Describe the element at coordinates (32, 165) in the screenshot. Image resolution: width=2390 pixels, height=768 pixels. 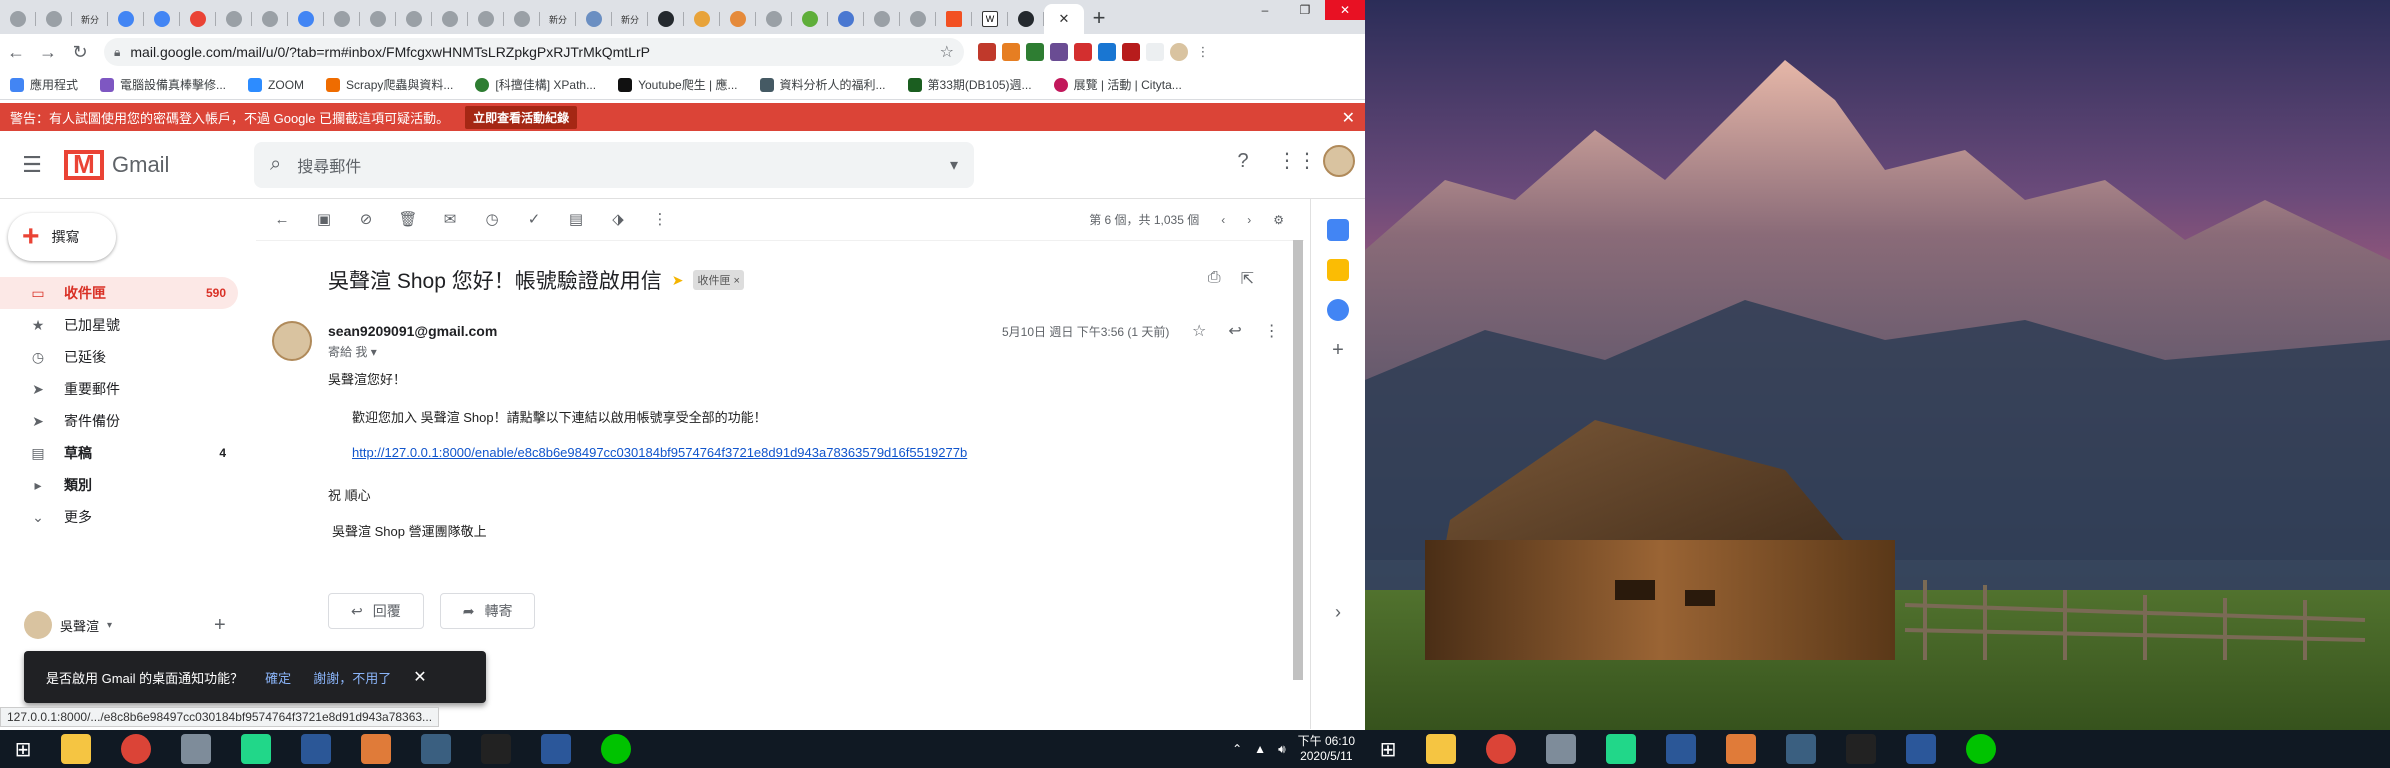
I see `main-menu-icon: ☰` at that location.